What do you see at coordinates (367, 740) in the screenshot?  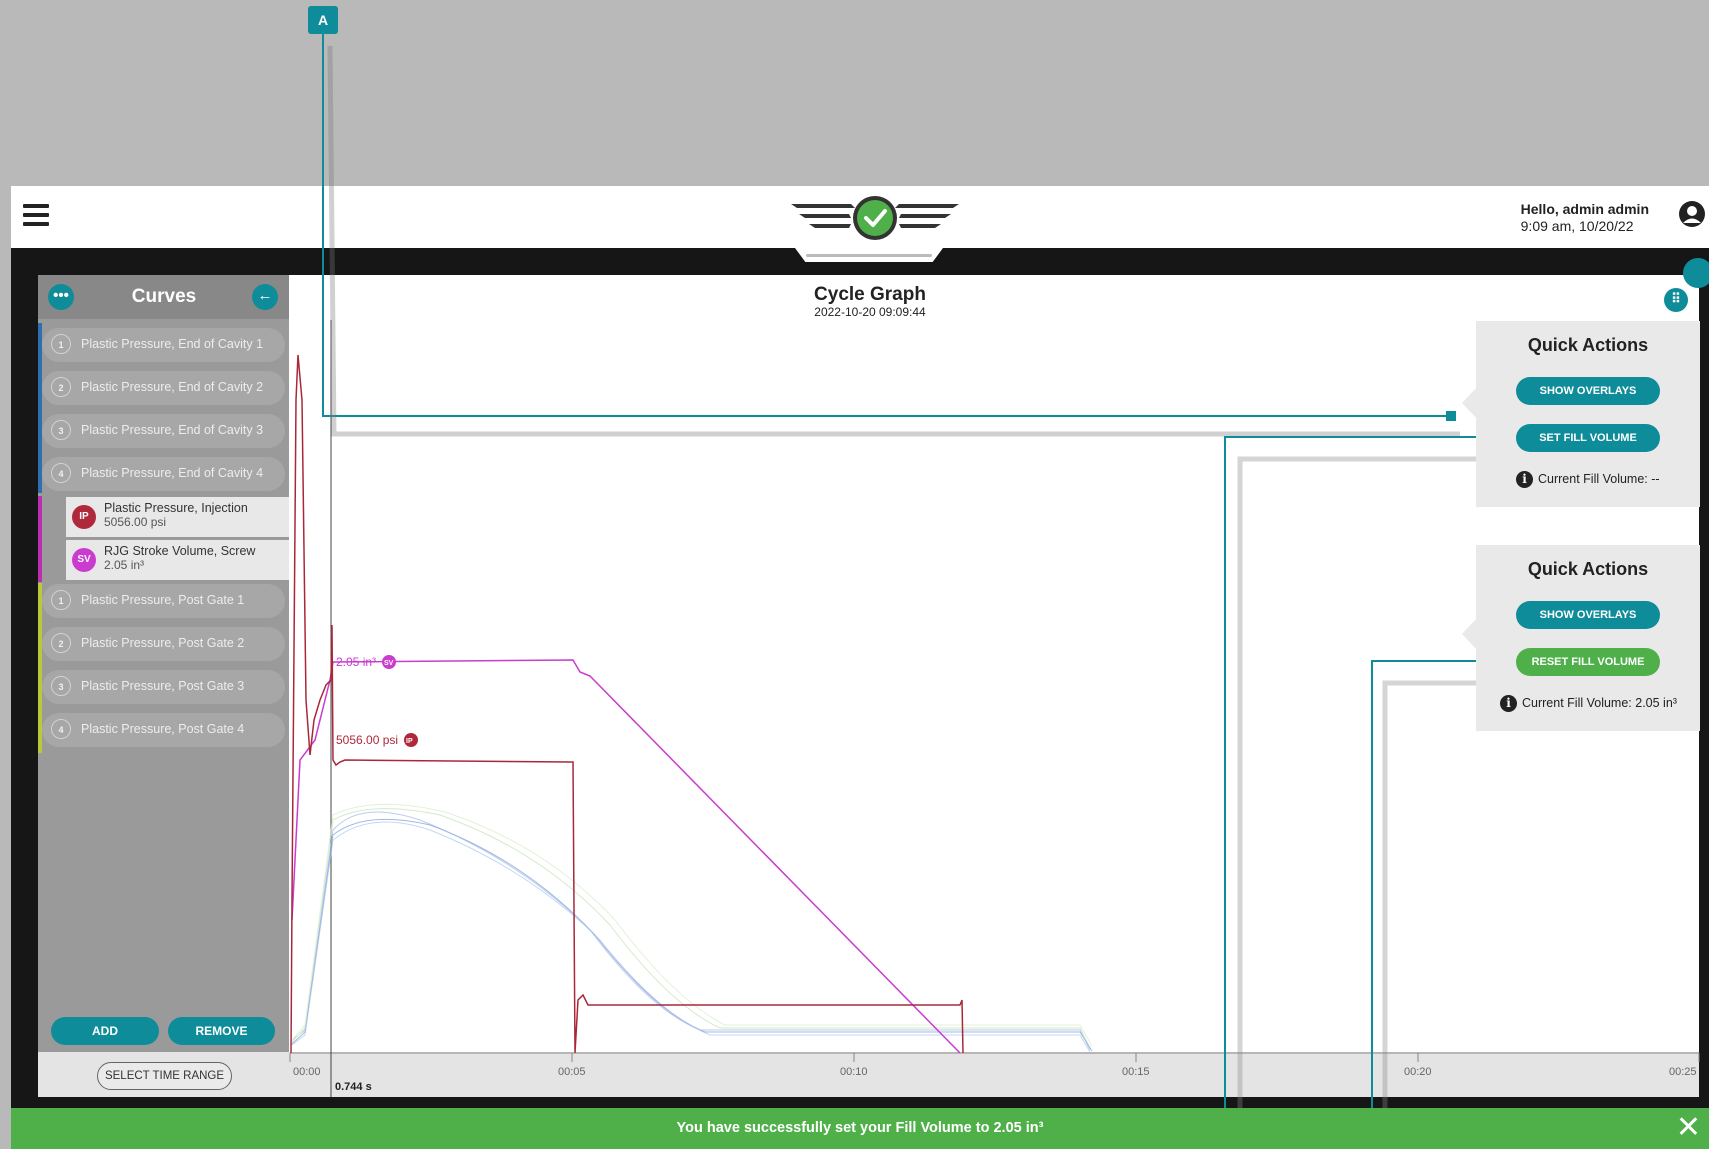 I see `ip-annotation: 5056.00 psi` at bounding box center [367, 740].